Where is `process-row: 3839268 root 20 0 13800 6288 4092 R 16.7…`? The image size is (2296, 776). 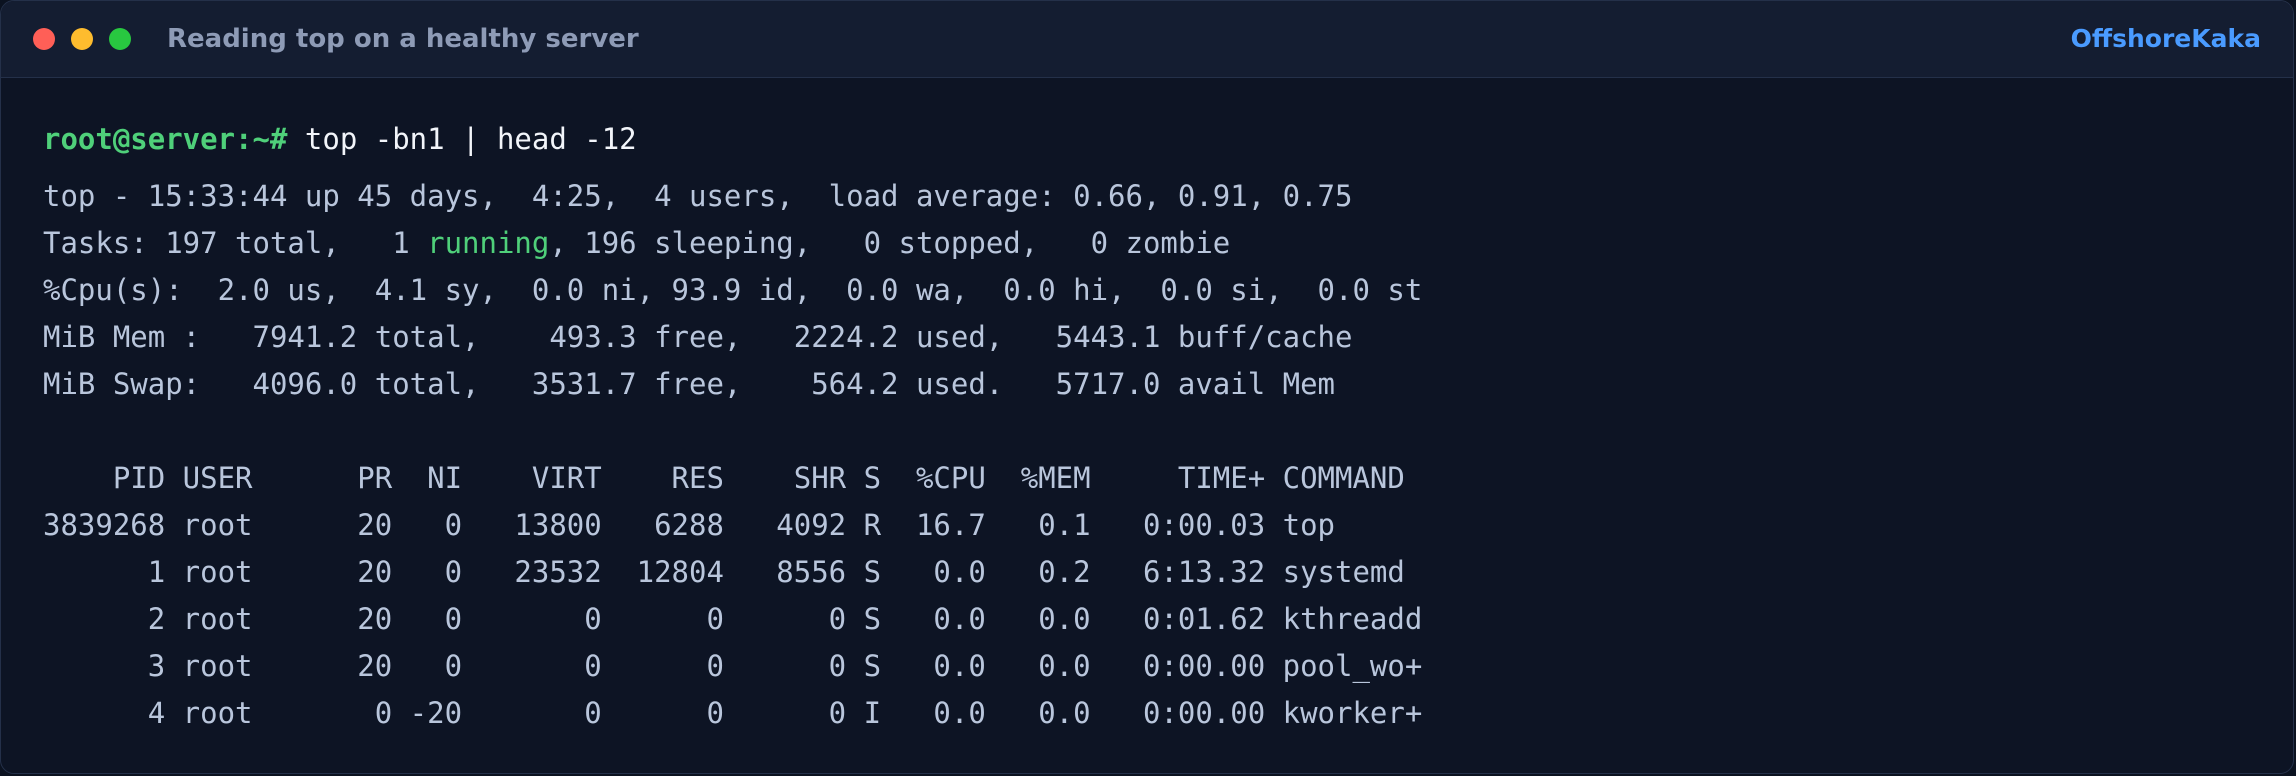 process-row: 3839268 root 20 0 13800 6288 4092 R 16.7… is located at coordinates (689, 525).